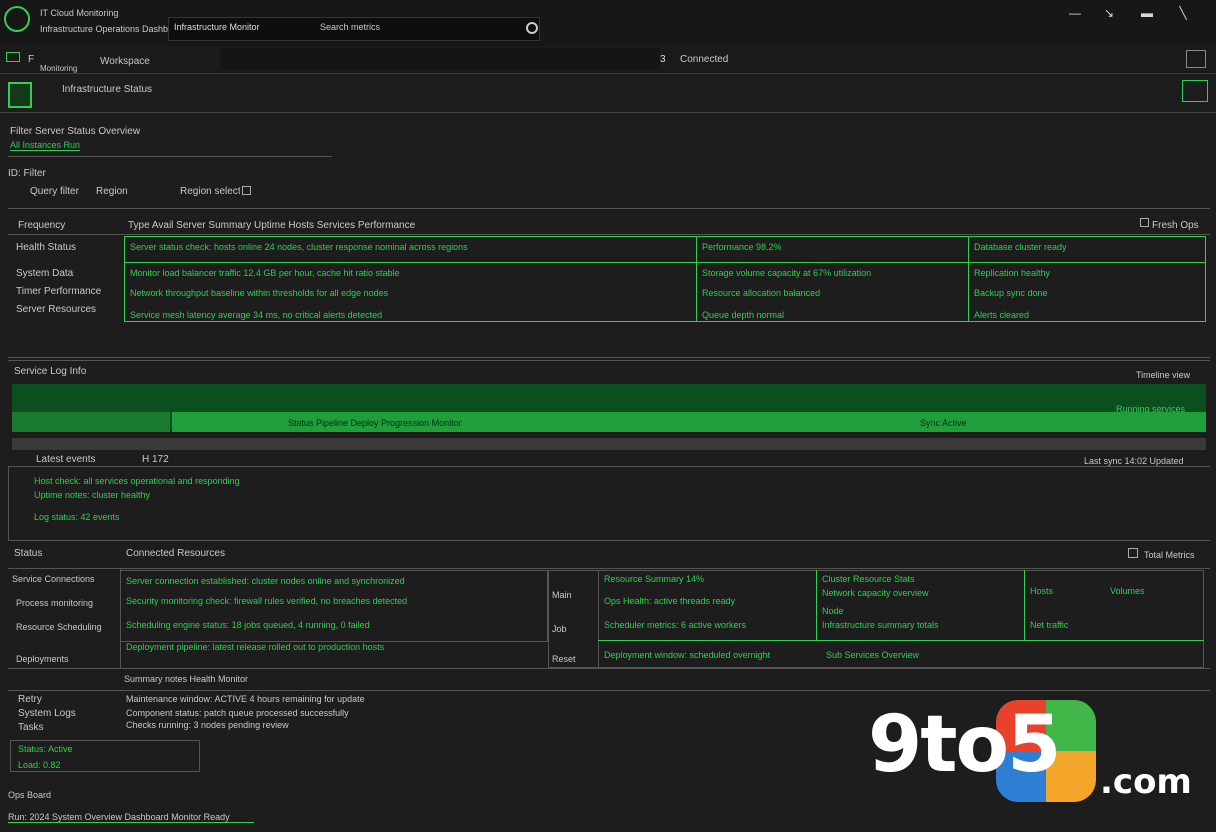 The image size is (1216, 832). What do you see at coordinates (60, 68) in the screenshot?
I see `toolbar-section-label: Monitoring tools` at bounding box center [60, 68].